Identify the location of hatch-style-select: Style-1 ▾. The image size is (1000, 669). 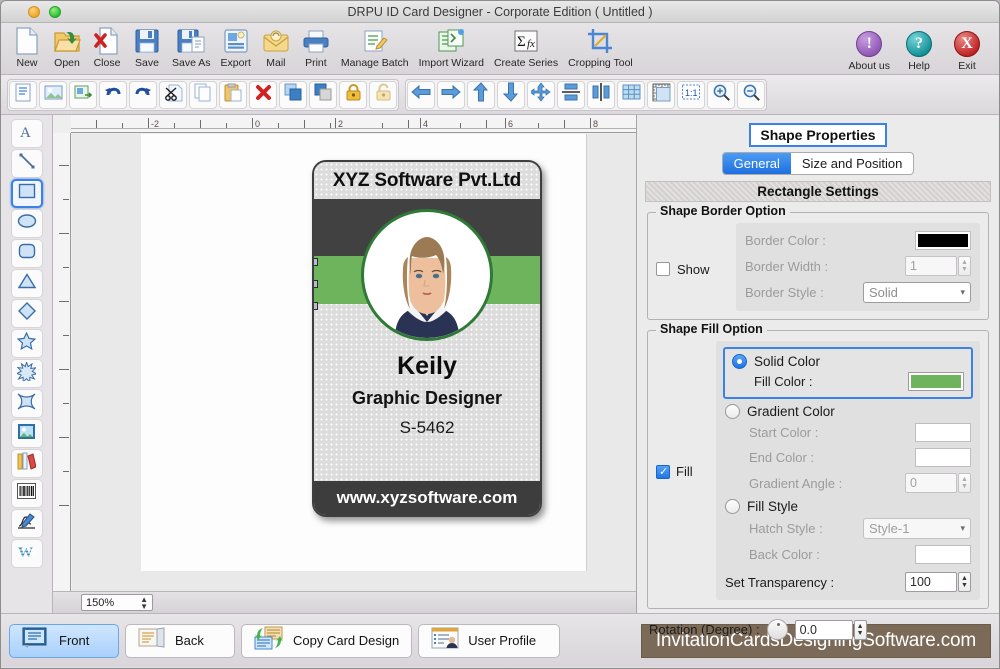
(917, 528).